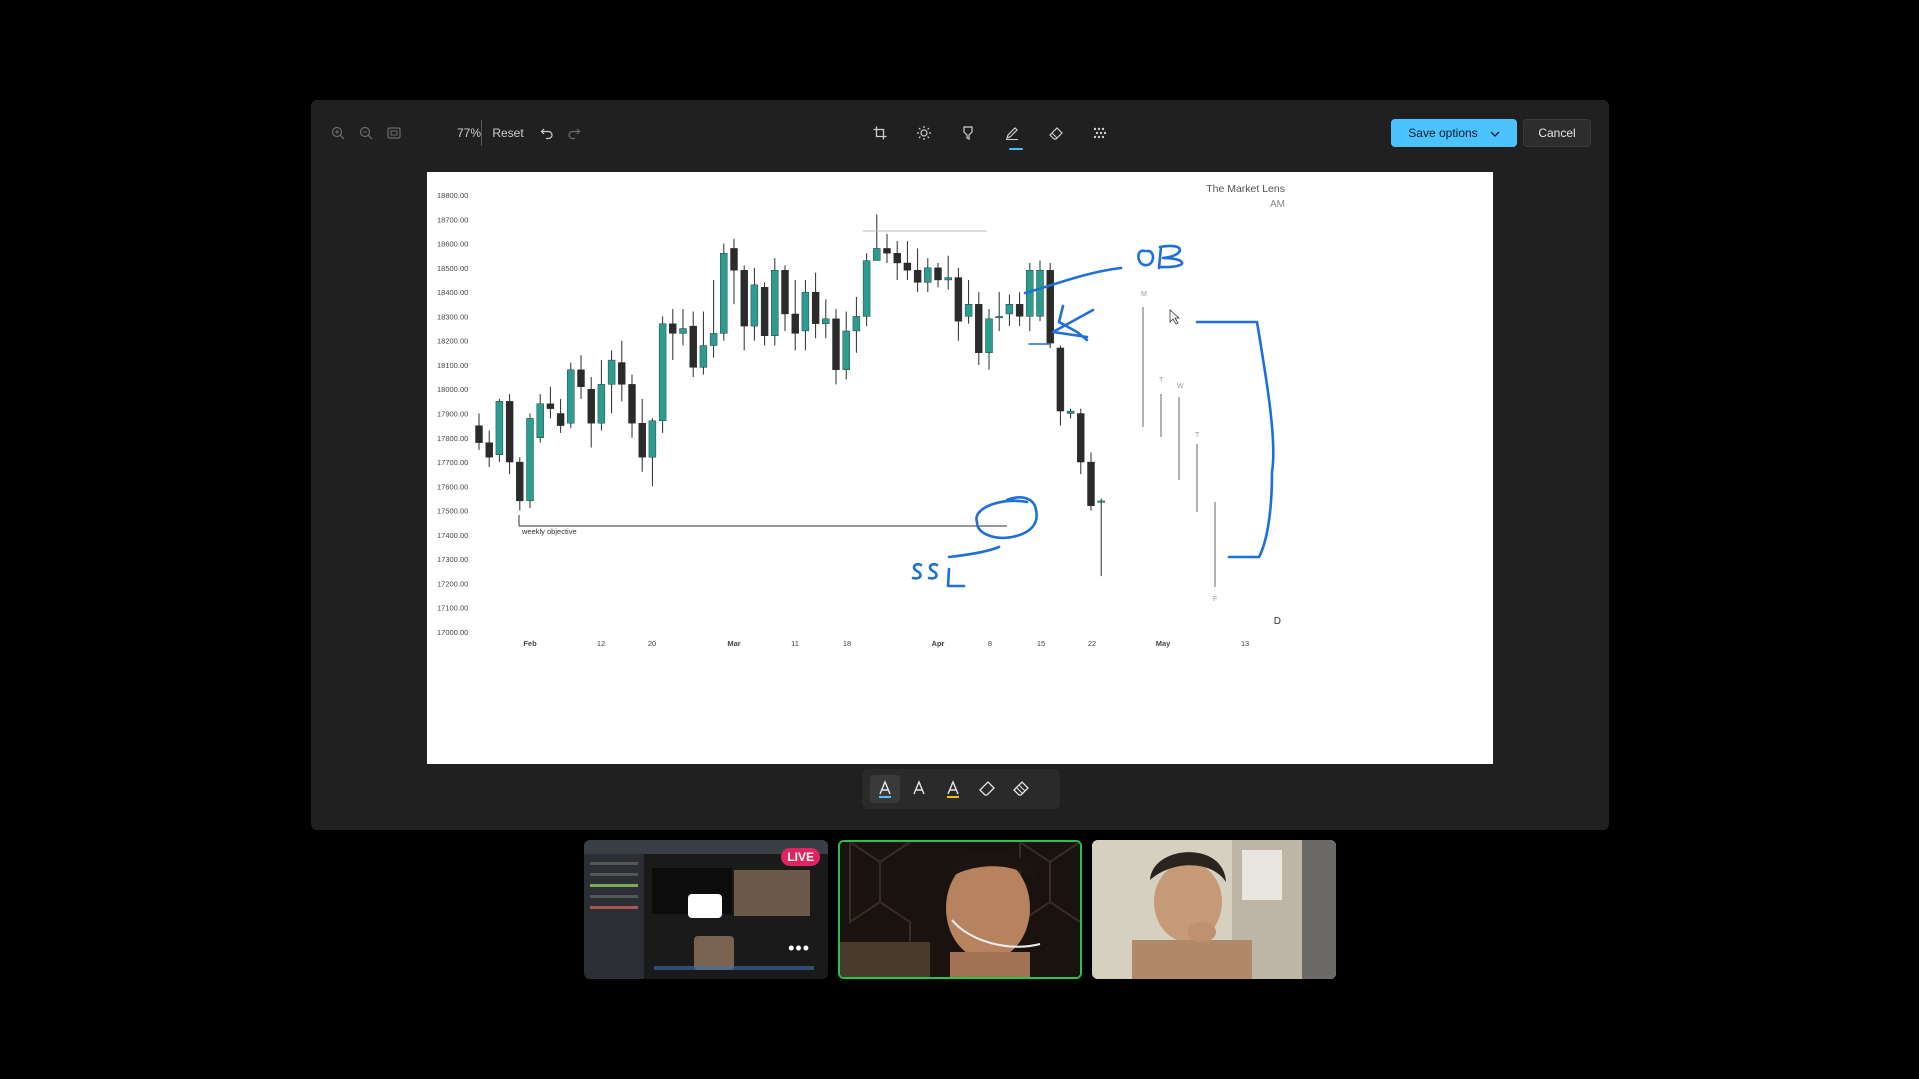 This screenshot has width=1919, height=1079. Describe the element at coordinates (960, 909) in the screenshot. I see `speaker-video-tile` at that location.